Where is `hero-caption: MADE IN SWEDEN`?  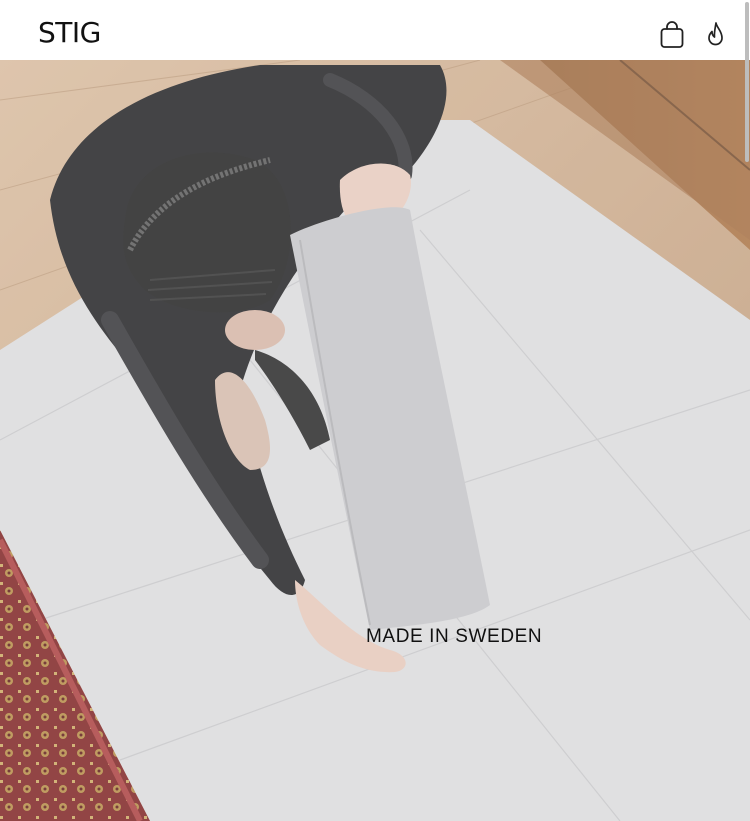
hero-caption: MADE IN SWEDEN is located at coordinates (454, 636).